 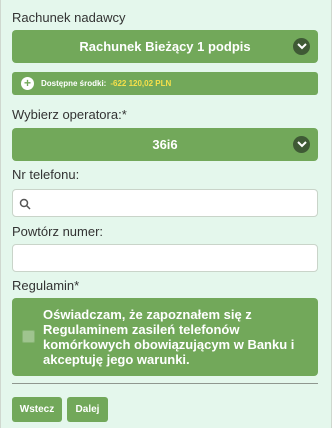 I want to click on operator-select: 36i6, so click(x=165, y=144).